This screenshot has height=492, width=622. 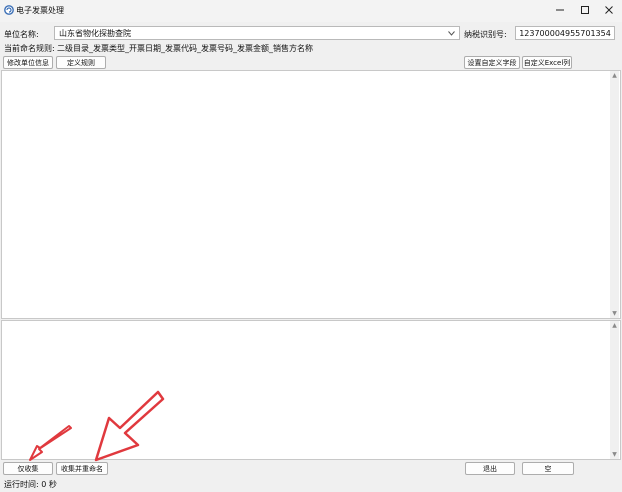 I want to click on tax-id-value: 123700004955701354, so click(x=565, y=33).